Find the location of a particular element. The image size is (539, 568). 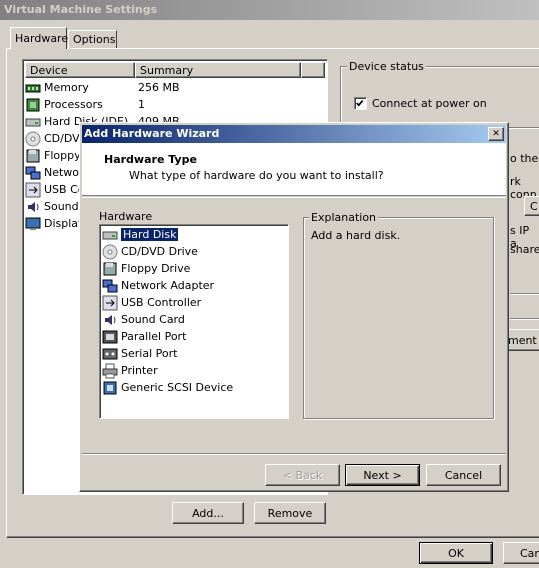

tab-options: Options is located at coordinates (92, 39).